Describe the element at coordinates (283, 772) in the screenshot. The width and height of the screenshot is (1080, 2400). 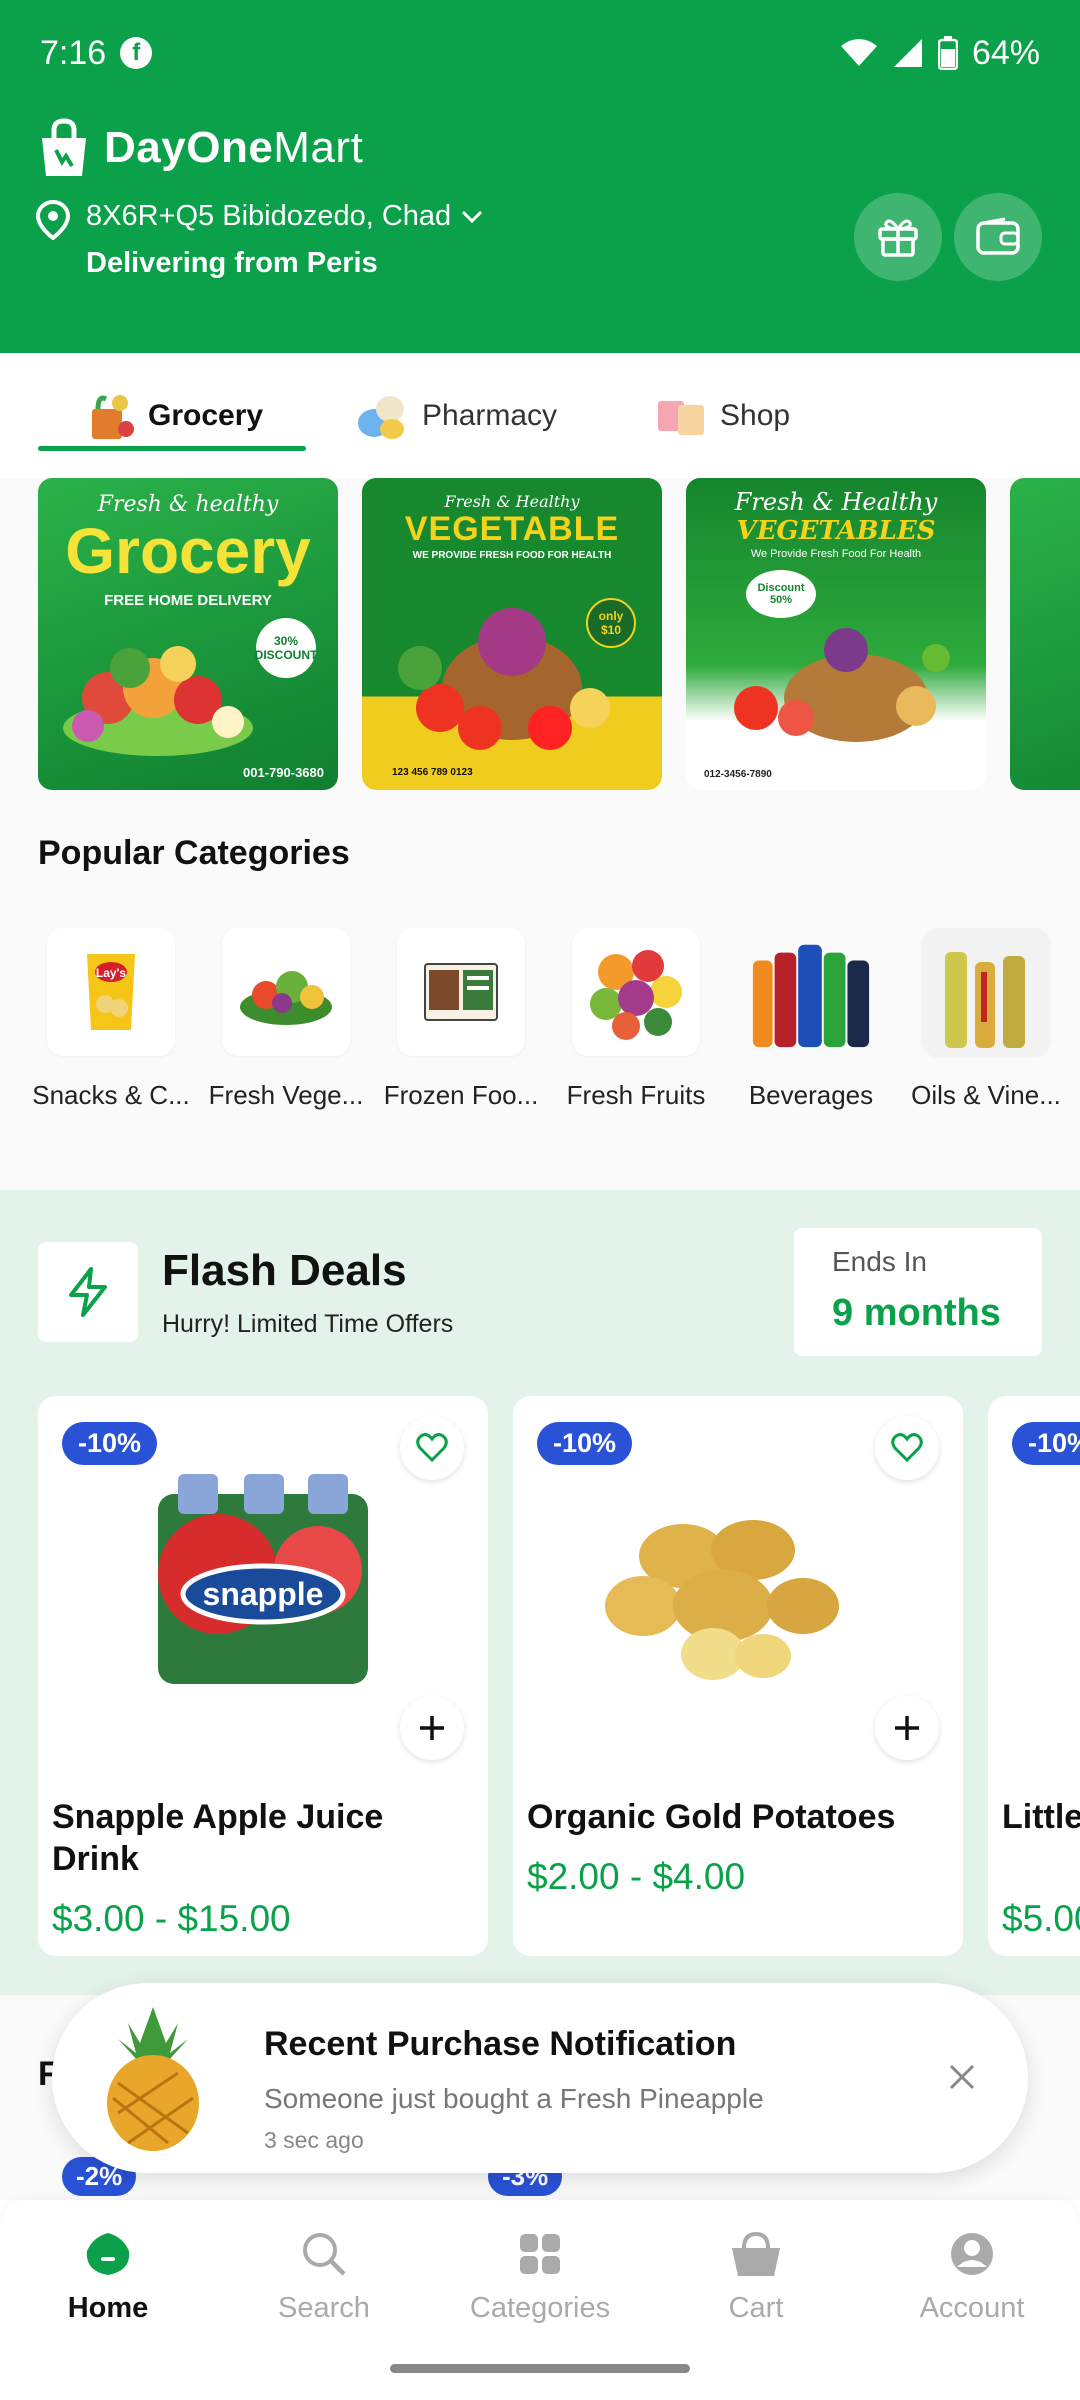
I see `banner-phone: 001-790-3680` at that location.